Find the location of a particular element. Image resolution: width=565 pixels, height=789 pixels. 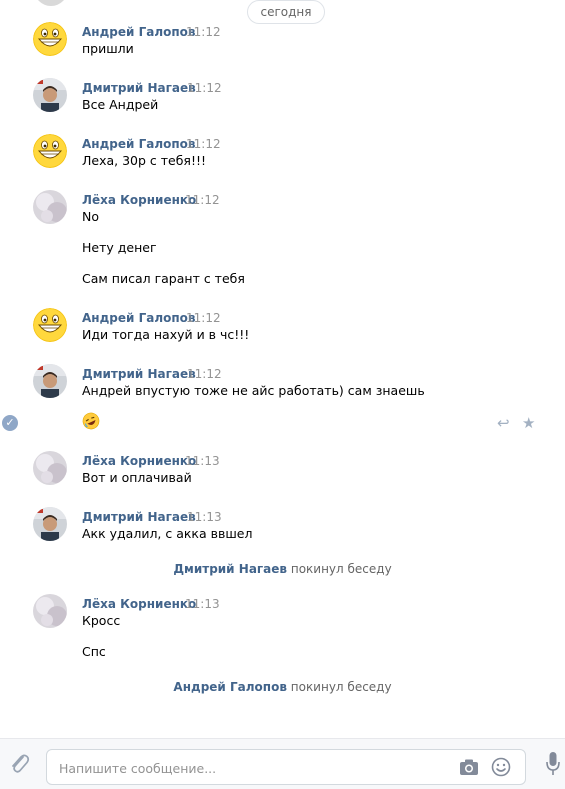

avatar is located at coordinates (51, 3).